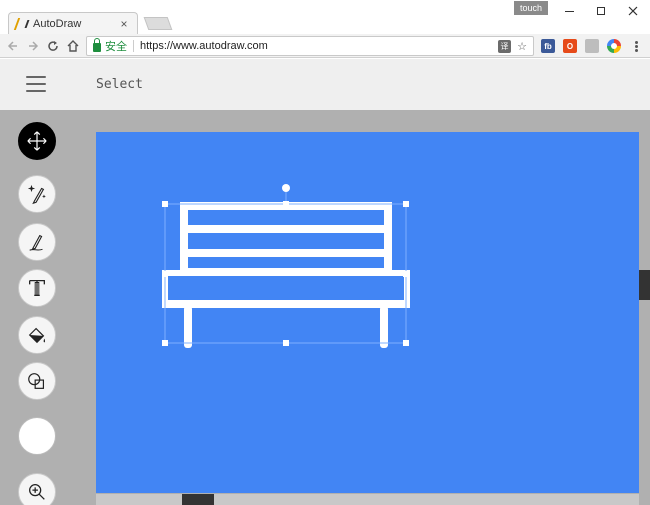  Describe the element at coordinates (119, 84) in the screenshot. I see `mode-label: Select` at that location.